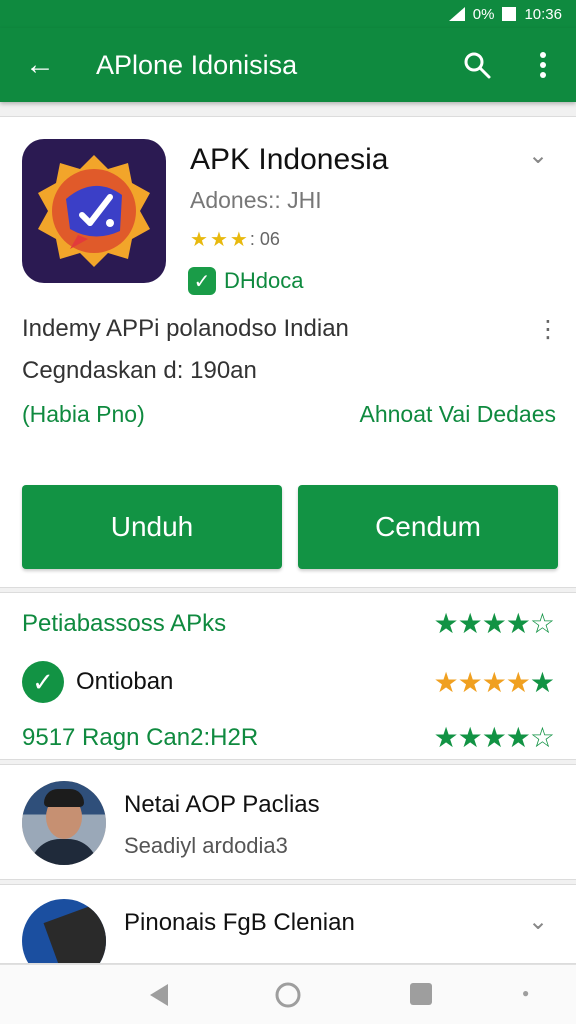 The height and width of the screenshot is (1024, 576). I want to click on developer-card: Pinonais FgB Clenian ⌄, so click(288, 924).